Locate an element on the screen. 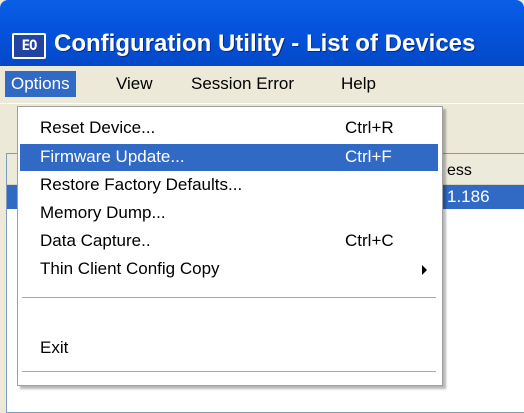 Image resolution: width=524 pixels, height=413 pixels. chevron-right-icon is located at coordinates (424, 270).